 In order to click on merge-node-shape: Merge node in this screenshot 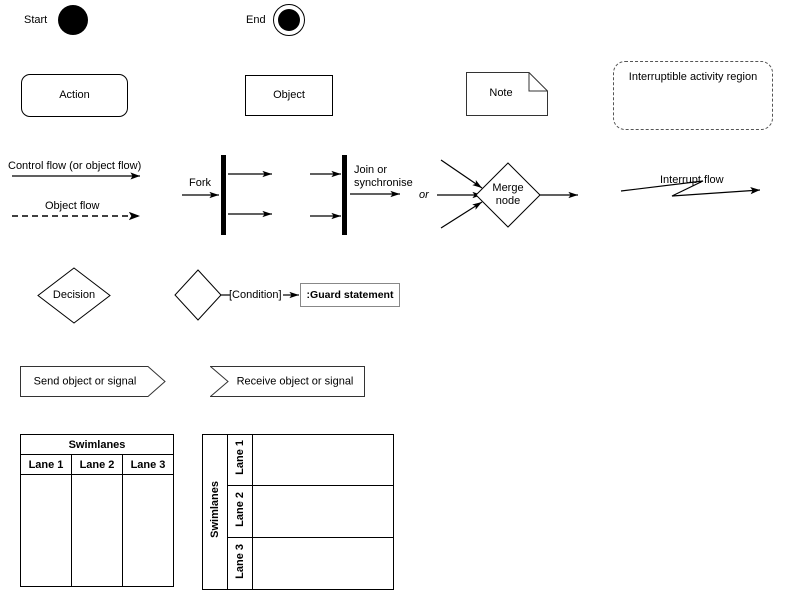, I will do `click(508, 195)`.